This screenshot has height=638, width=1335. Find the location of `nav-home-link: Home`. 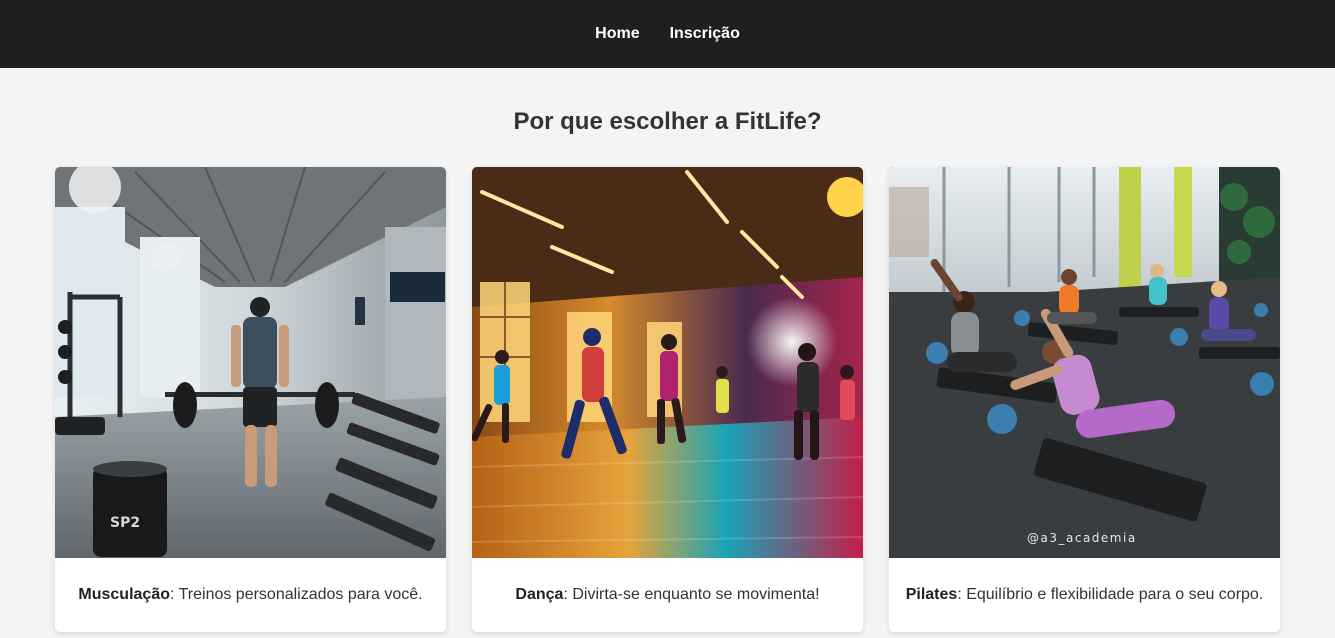

nav-home-link: Home is located at coordinates (617, 34).